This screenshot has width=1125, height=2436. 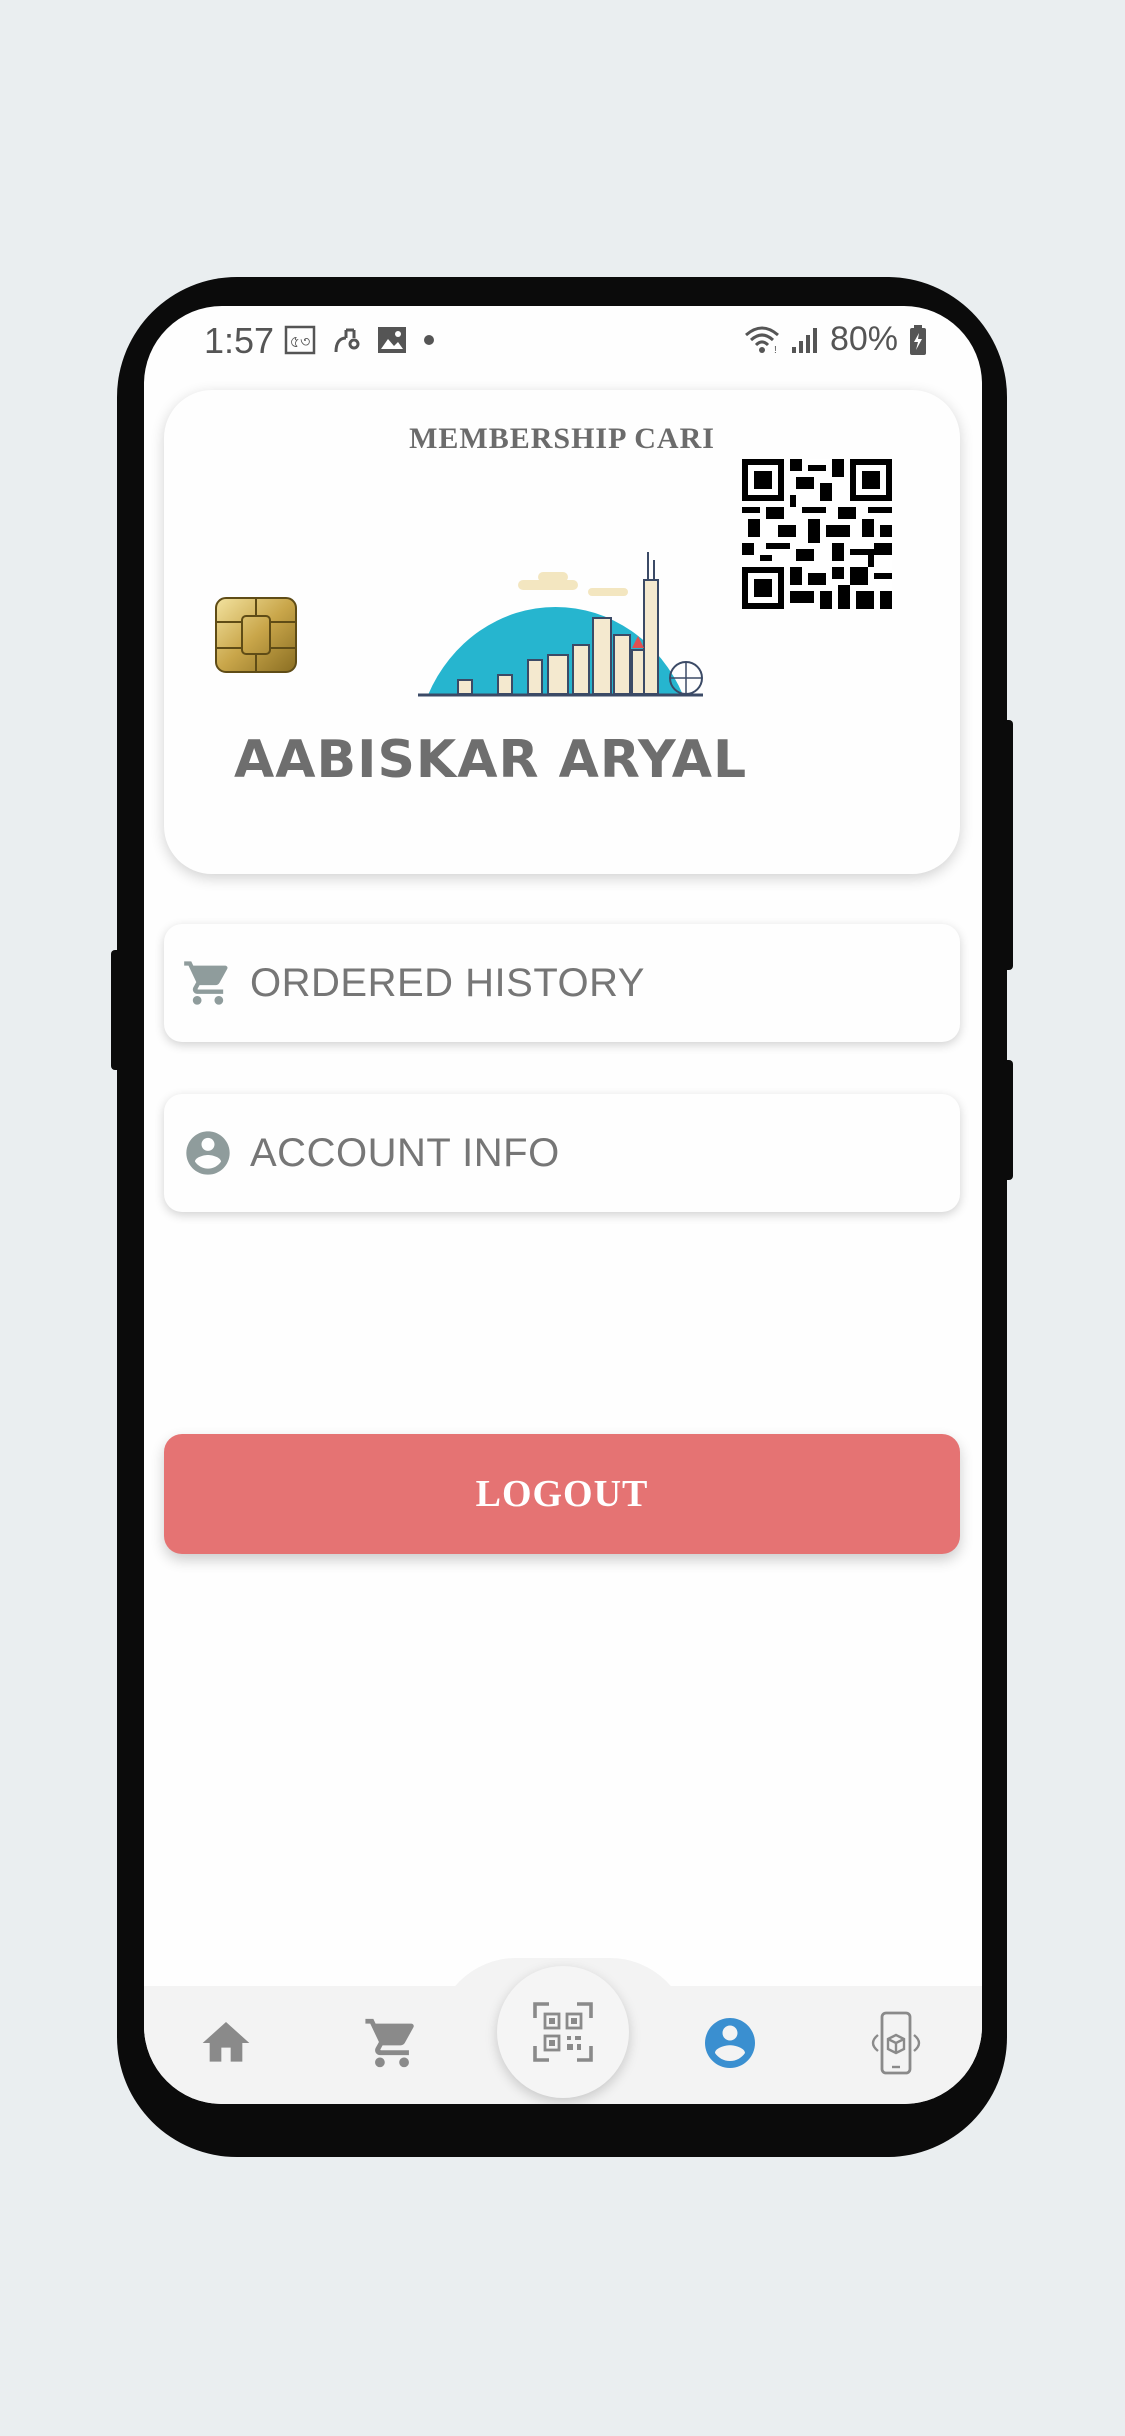 I want to click on card-holder-name: AABISKAR ARYAL, so click(x=491, y=760).